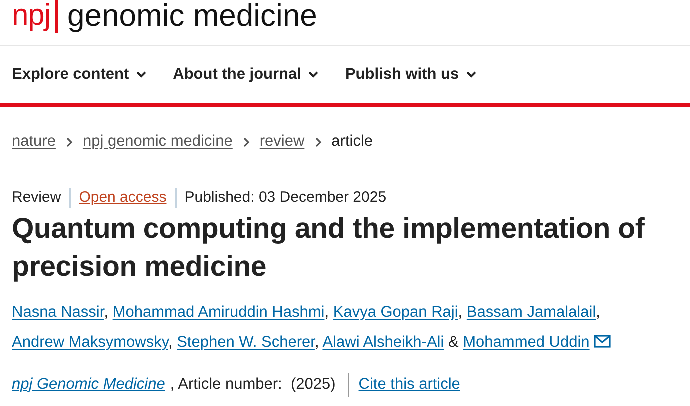  Describe the element at coordinates (193, 15) in the screenshot. I see `logo-title: genomic medicine` at that location.